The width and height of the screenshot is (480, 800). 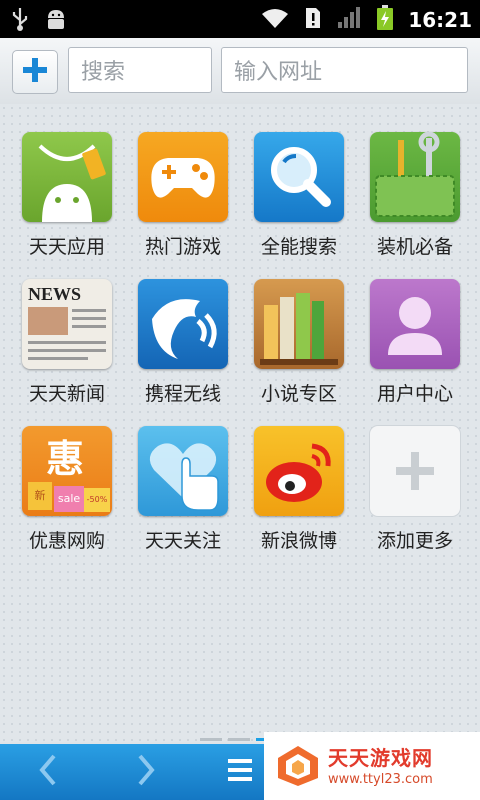 I want to click on back-arrow-icon, so click(x=48, y=772).